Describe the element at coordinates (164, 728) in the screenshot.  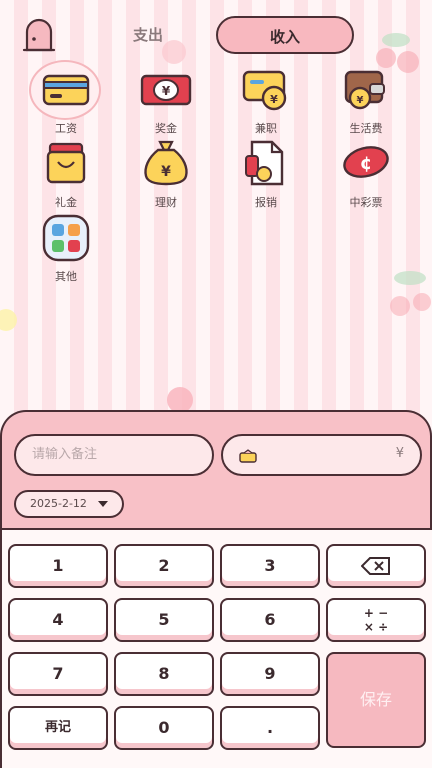
I see `key-0: 0` at that location.